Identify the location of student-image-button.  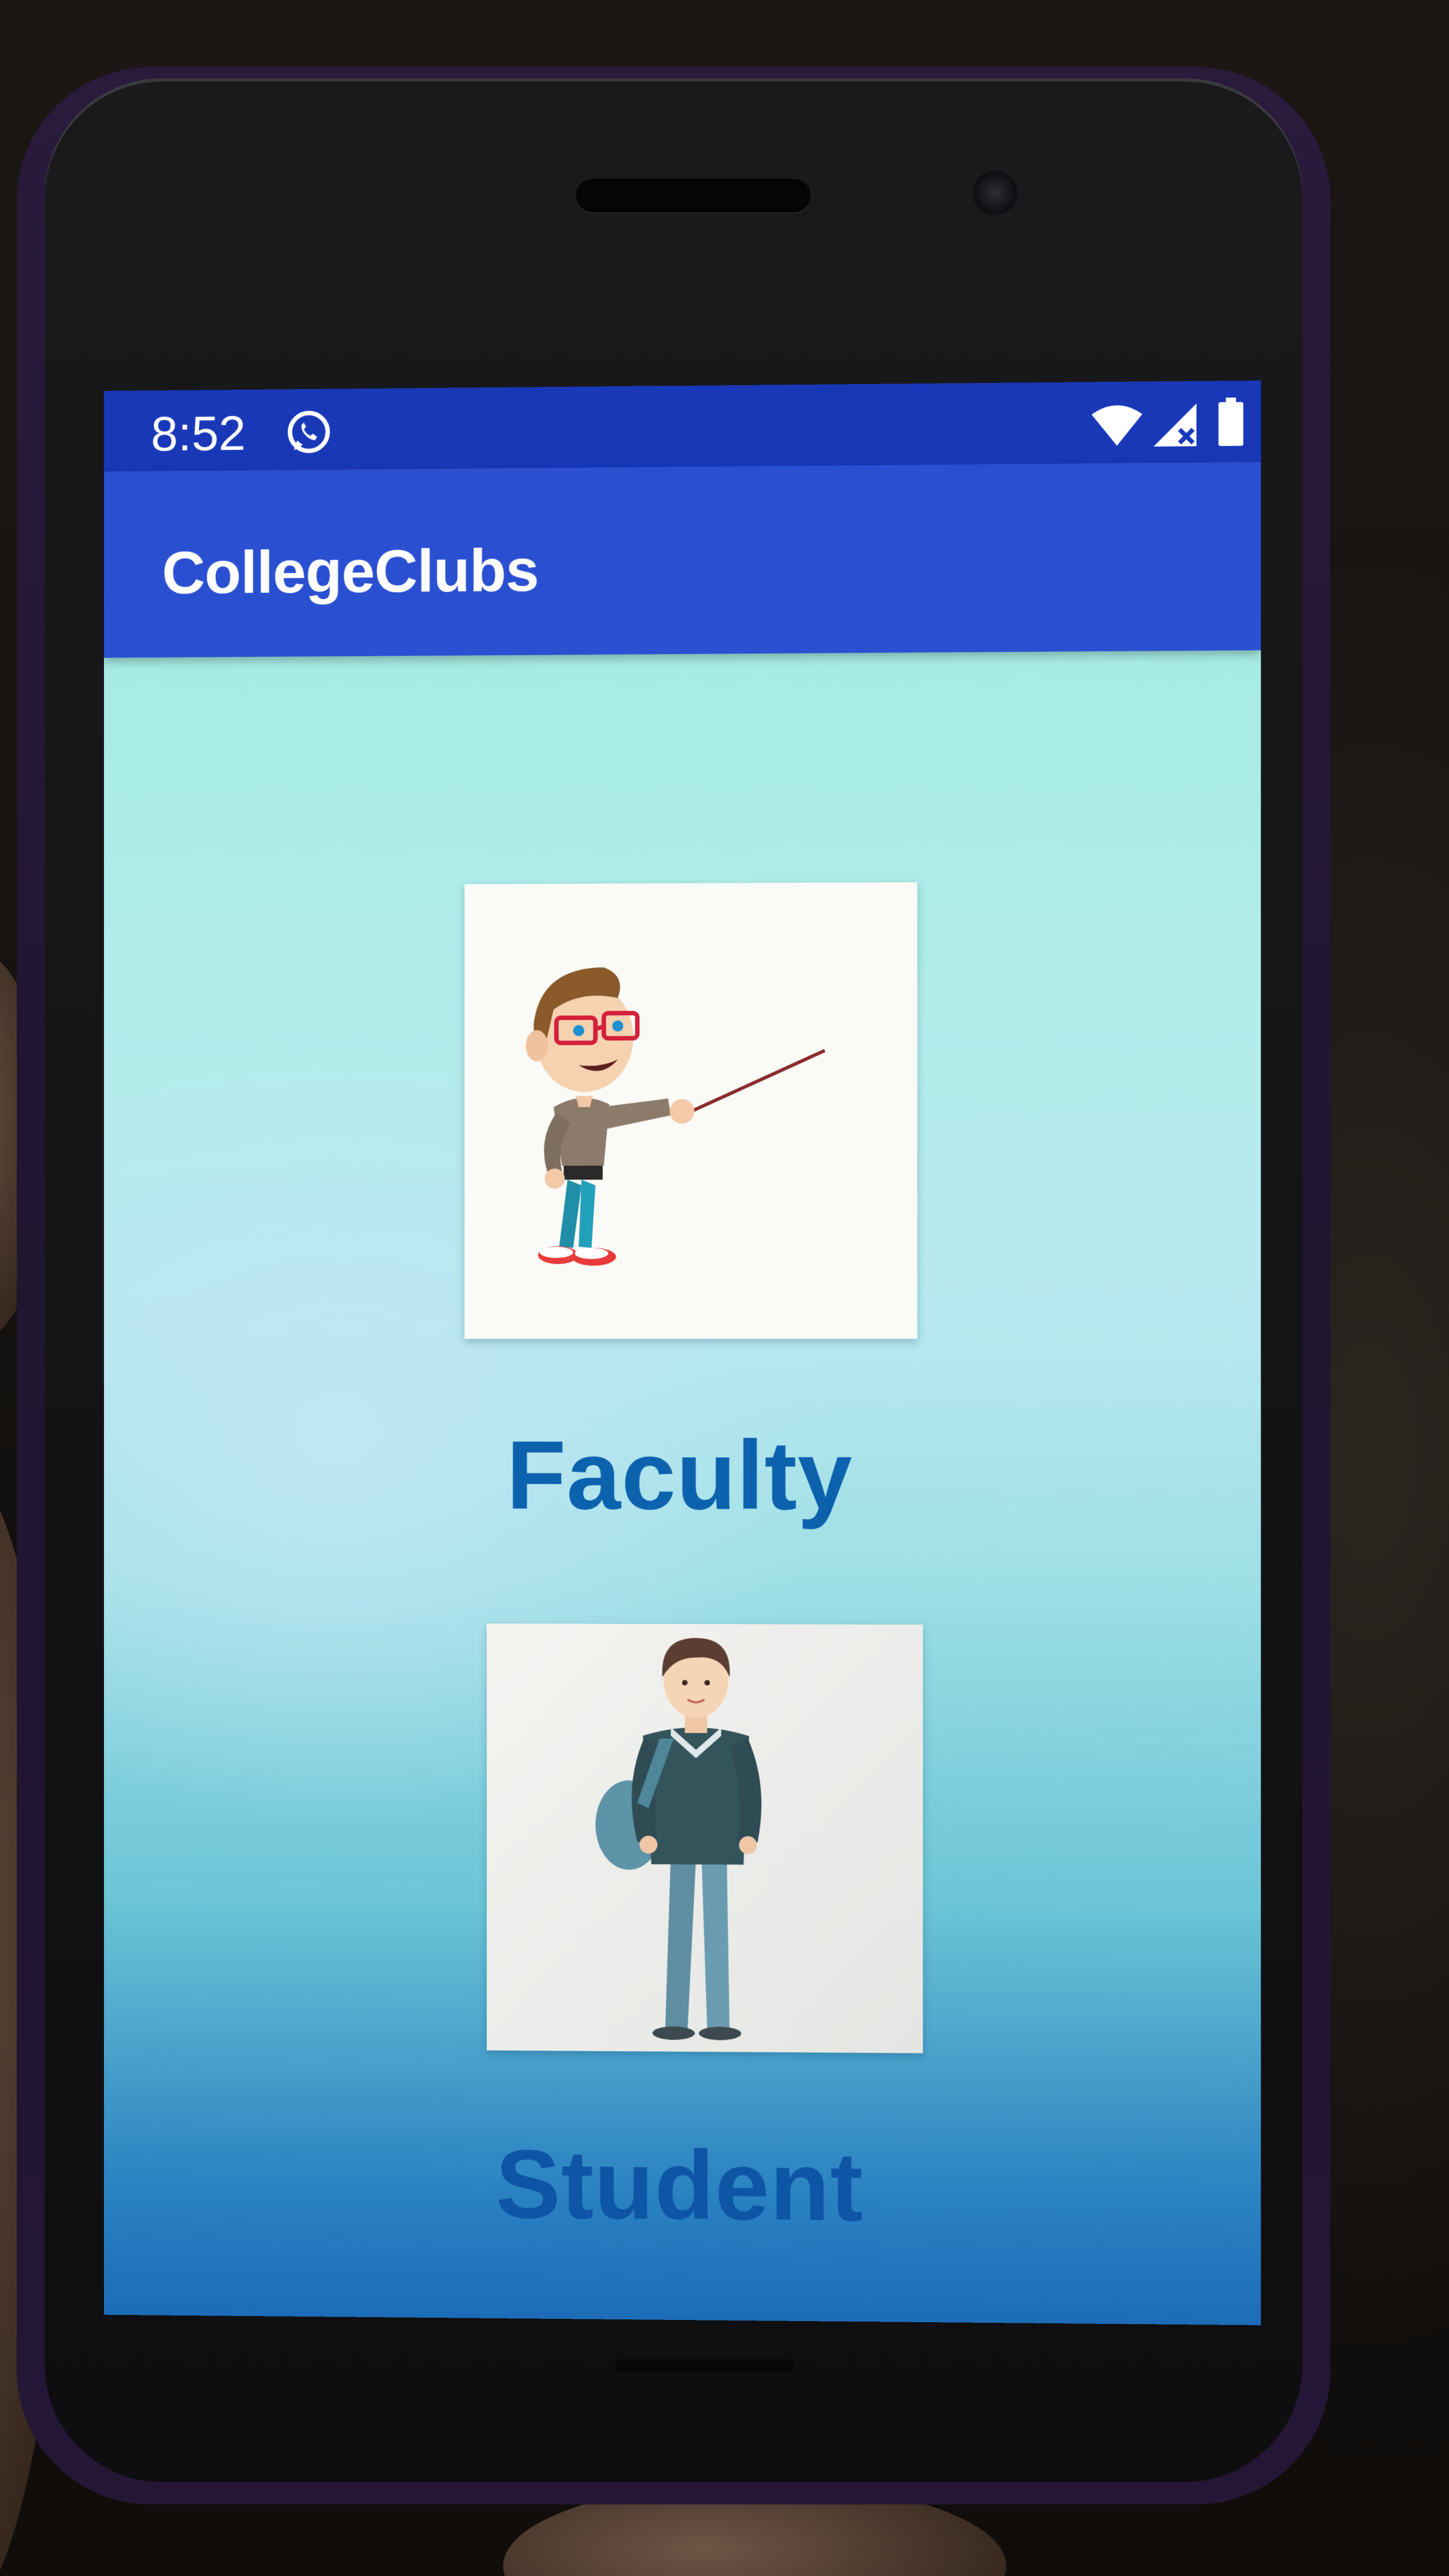
(705, 1838).